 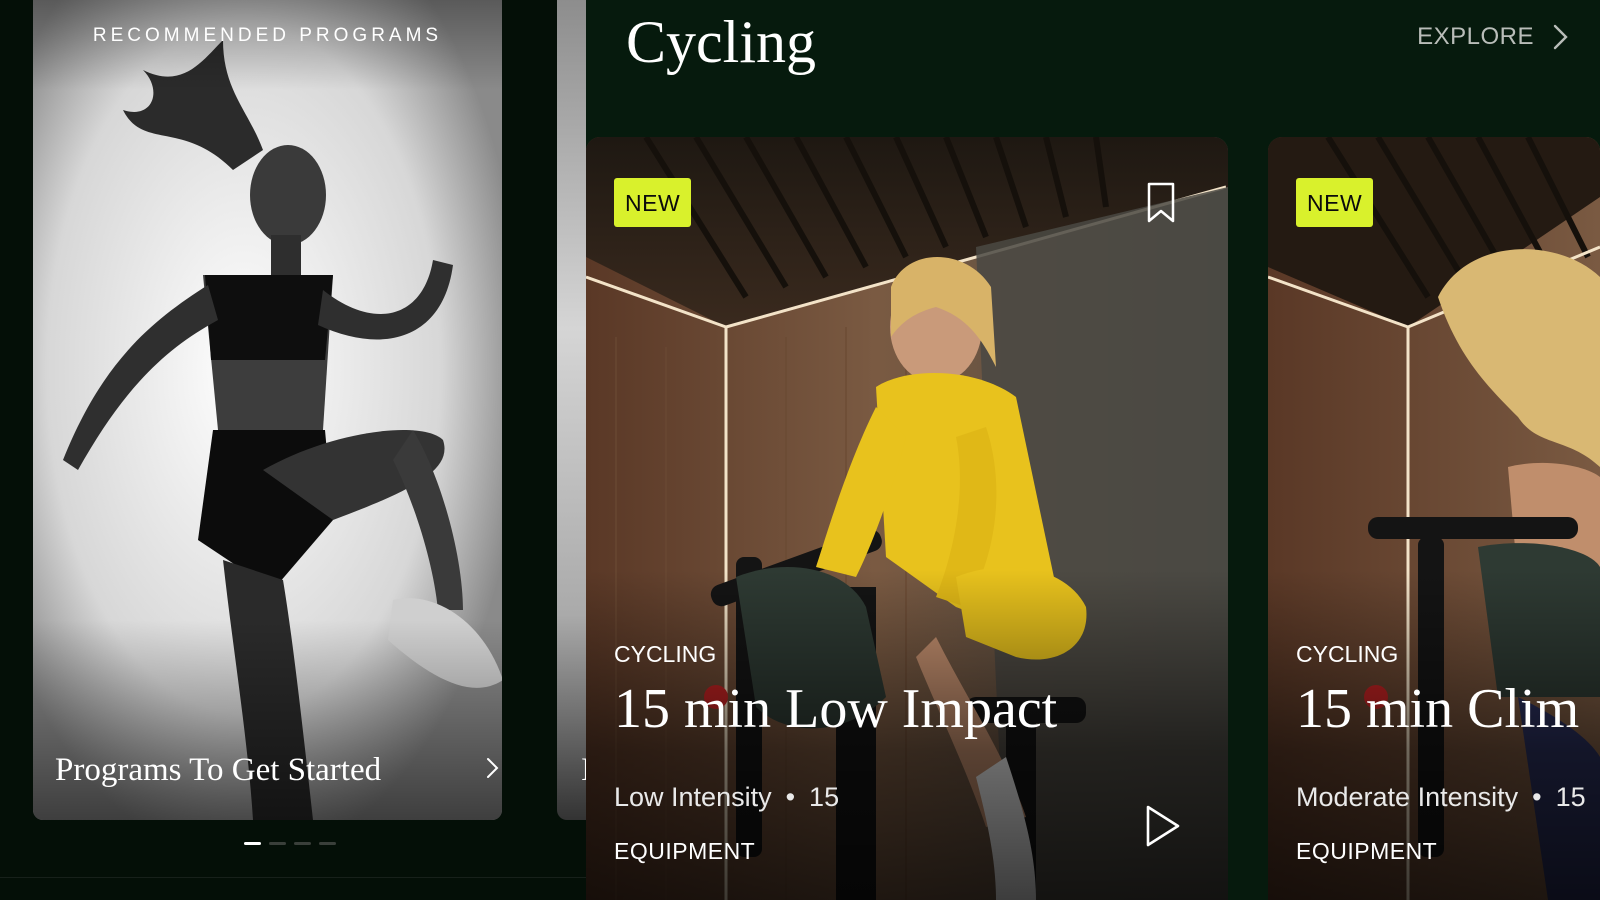 I want to click on pagination-dot-active, so click(x=252, y=843).